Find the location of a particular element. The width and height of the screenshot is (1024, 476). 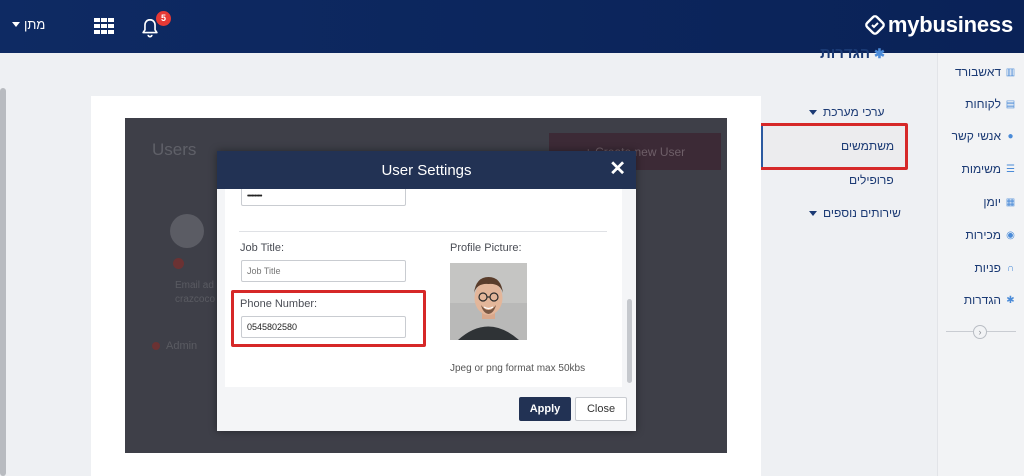

sidebar-item-label: אנשי קשר is located at coordinates (976, 136).